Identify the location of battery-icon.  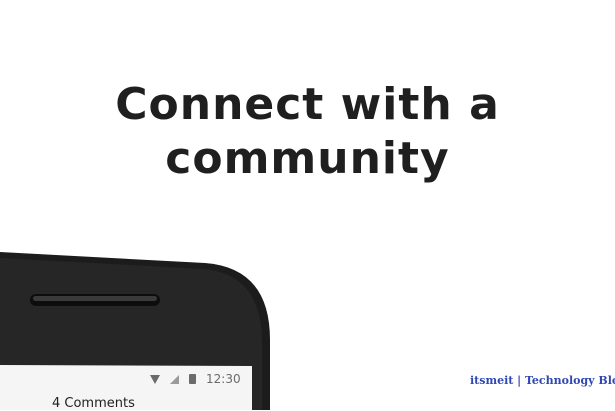
(192, 379).